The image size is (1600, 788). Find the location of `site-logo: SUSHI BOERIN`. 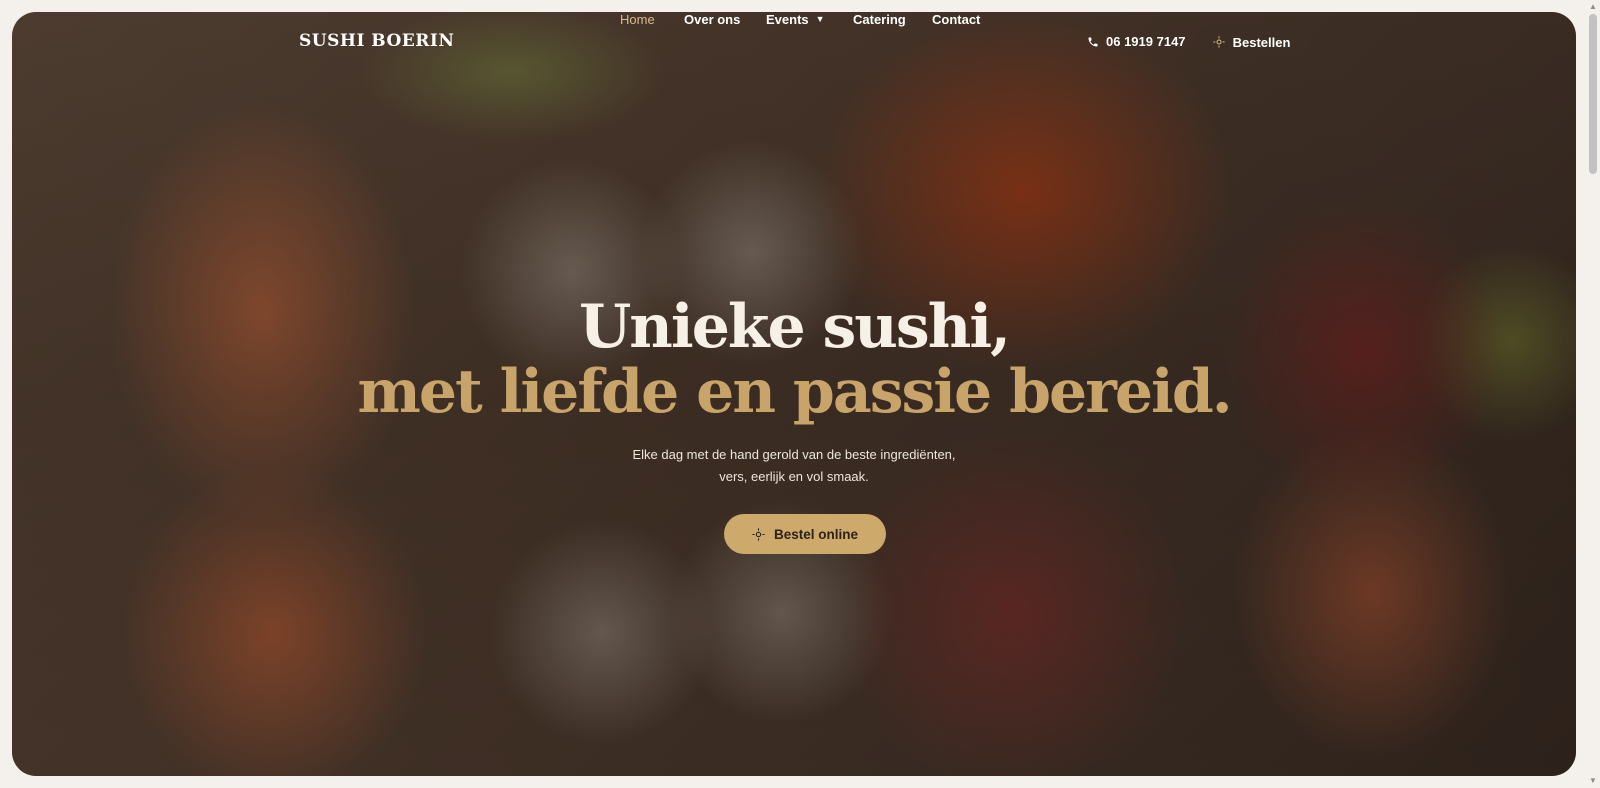

site-logo: SUSHI BOERIN is located at coordinates (376, 41).